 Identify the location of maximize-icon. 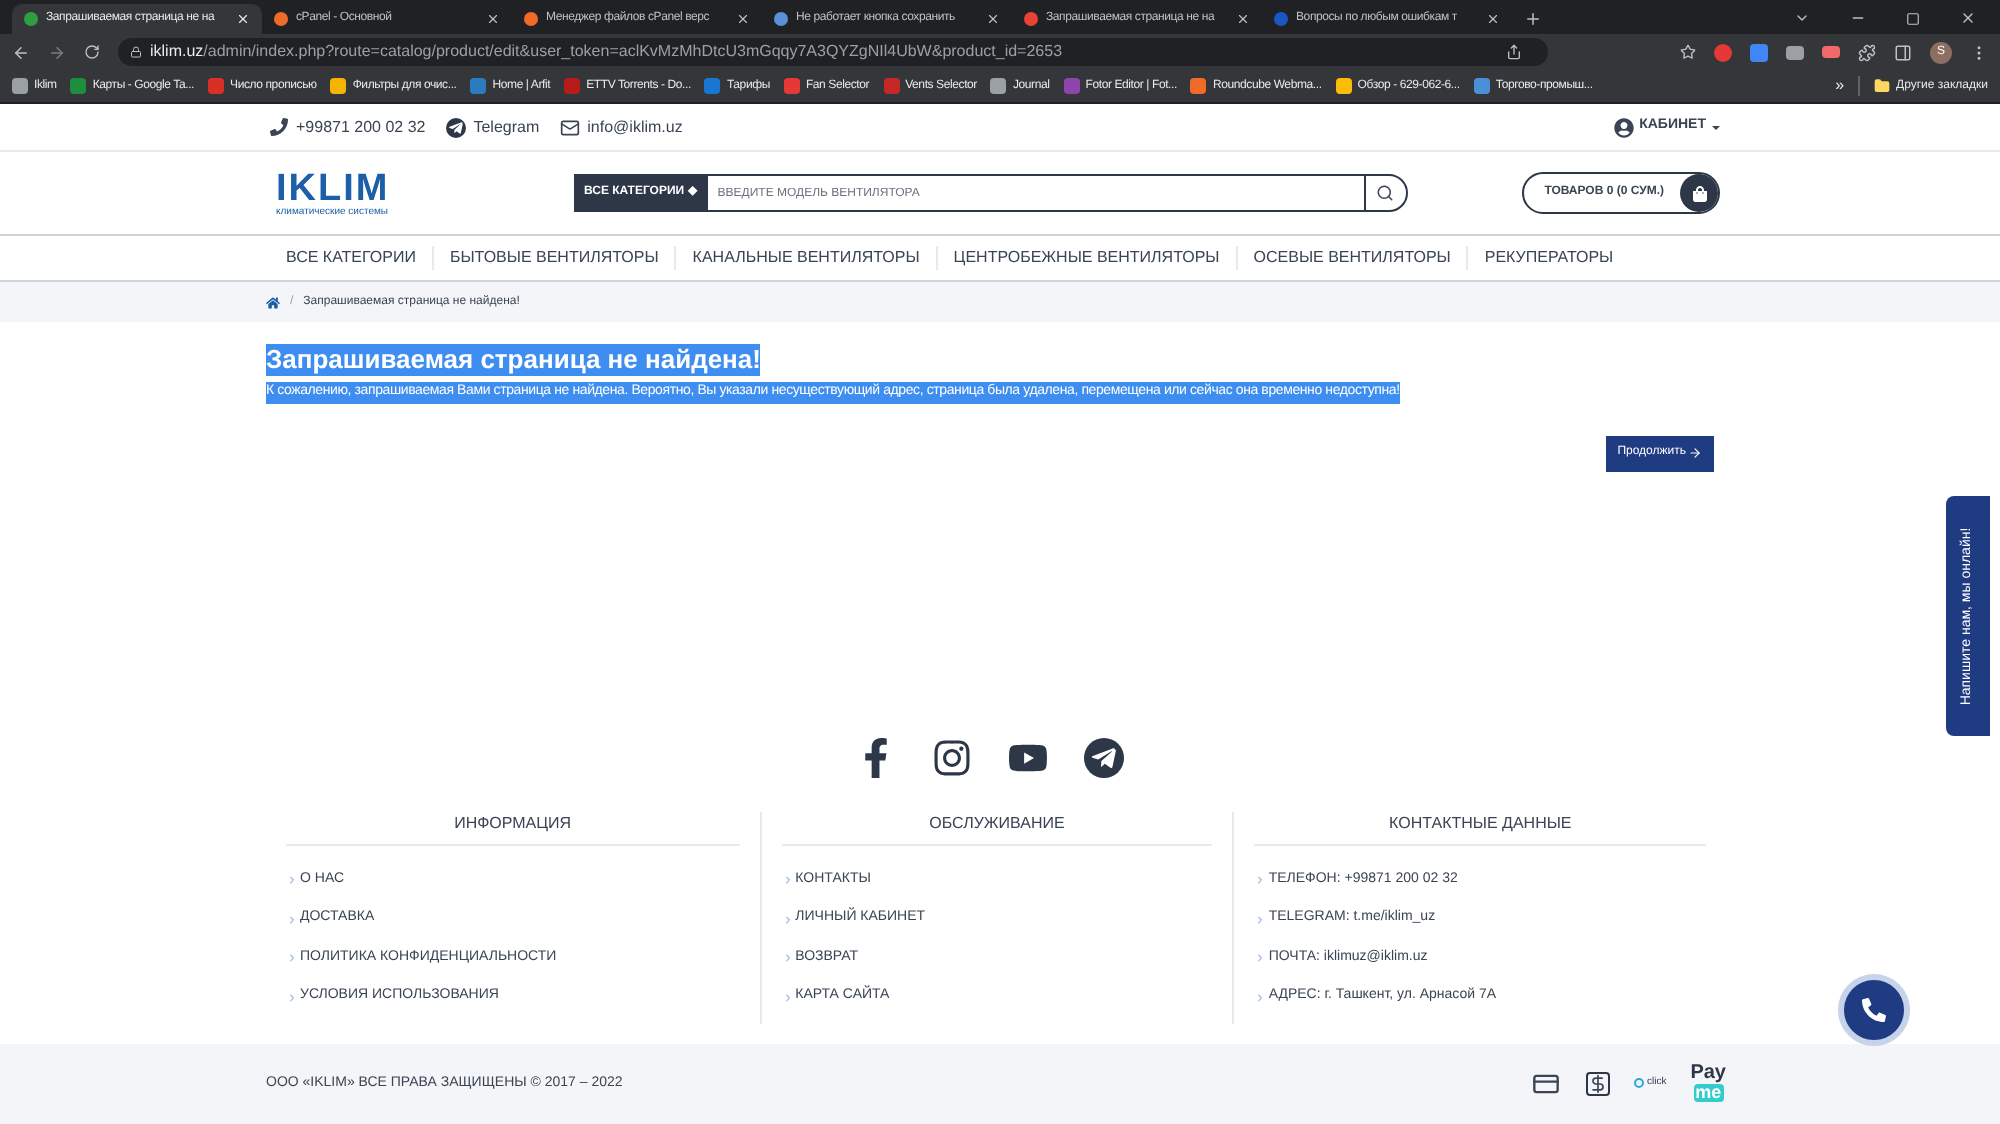
(1913, 18).